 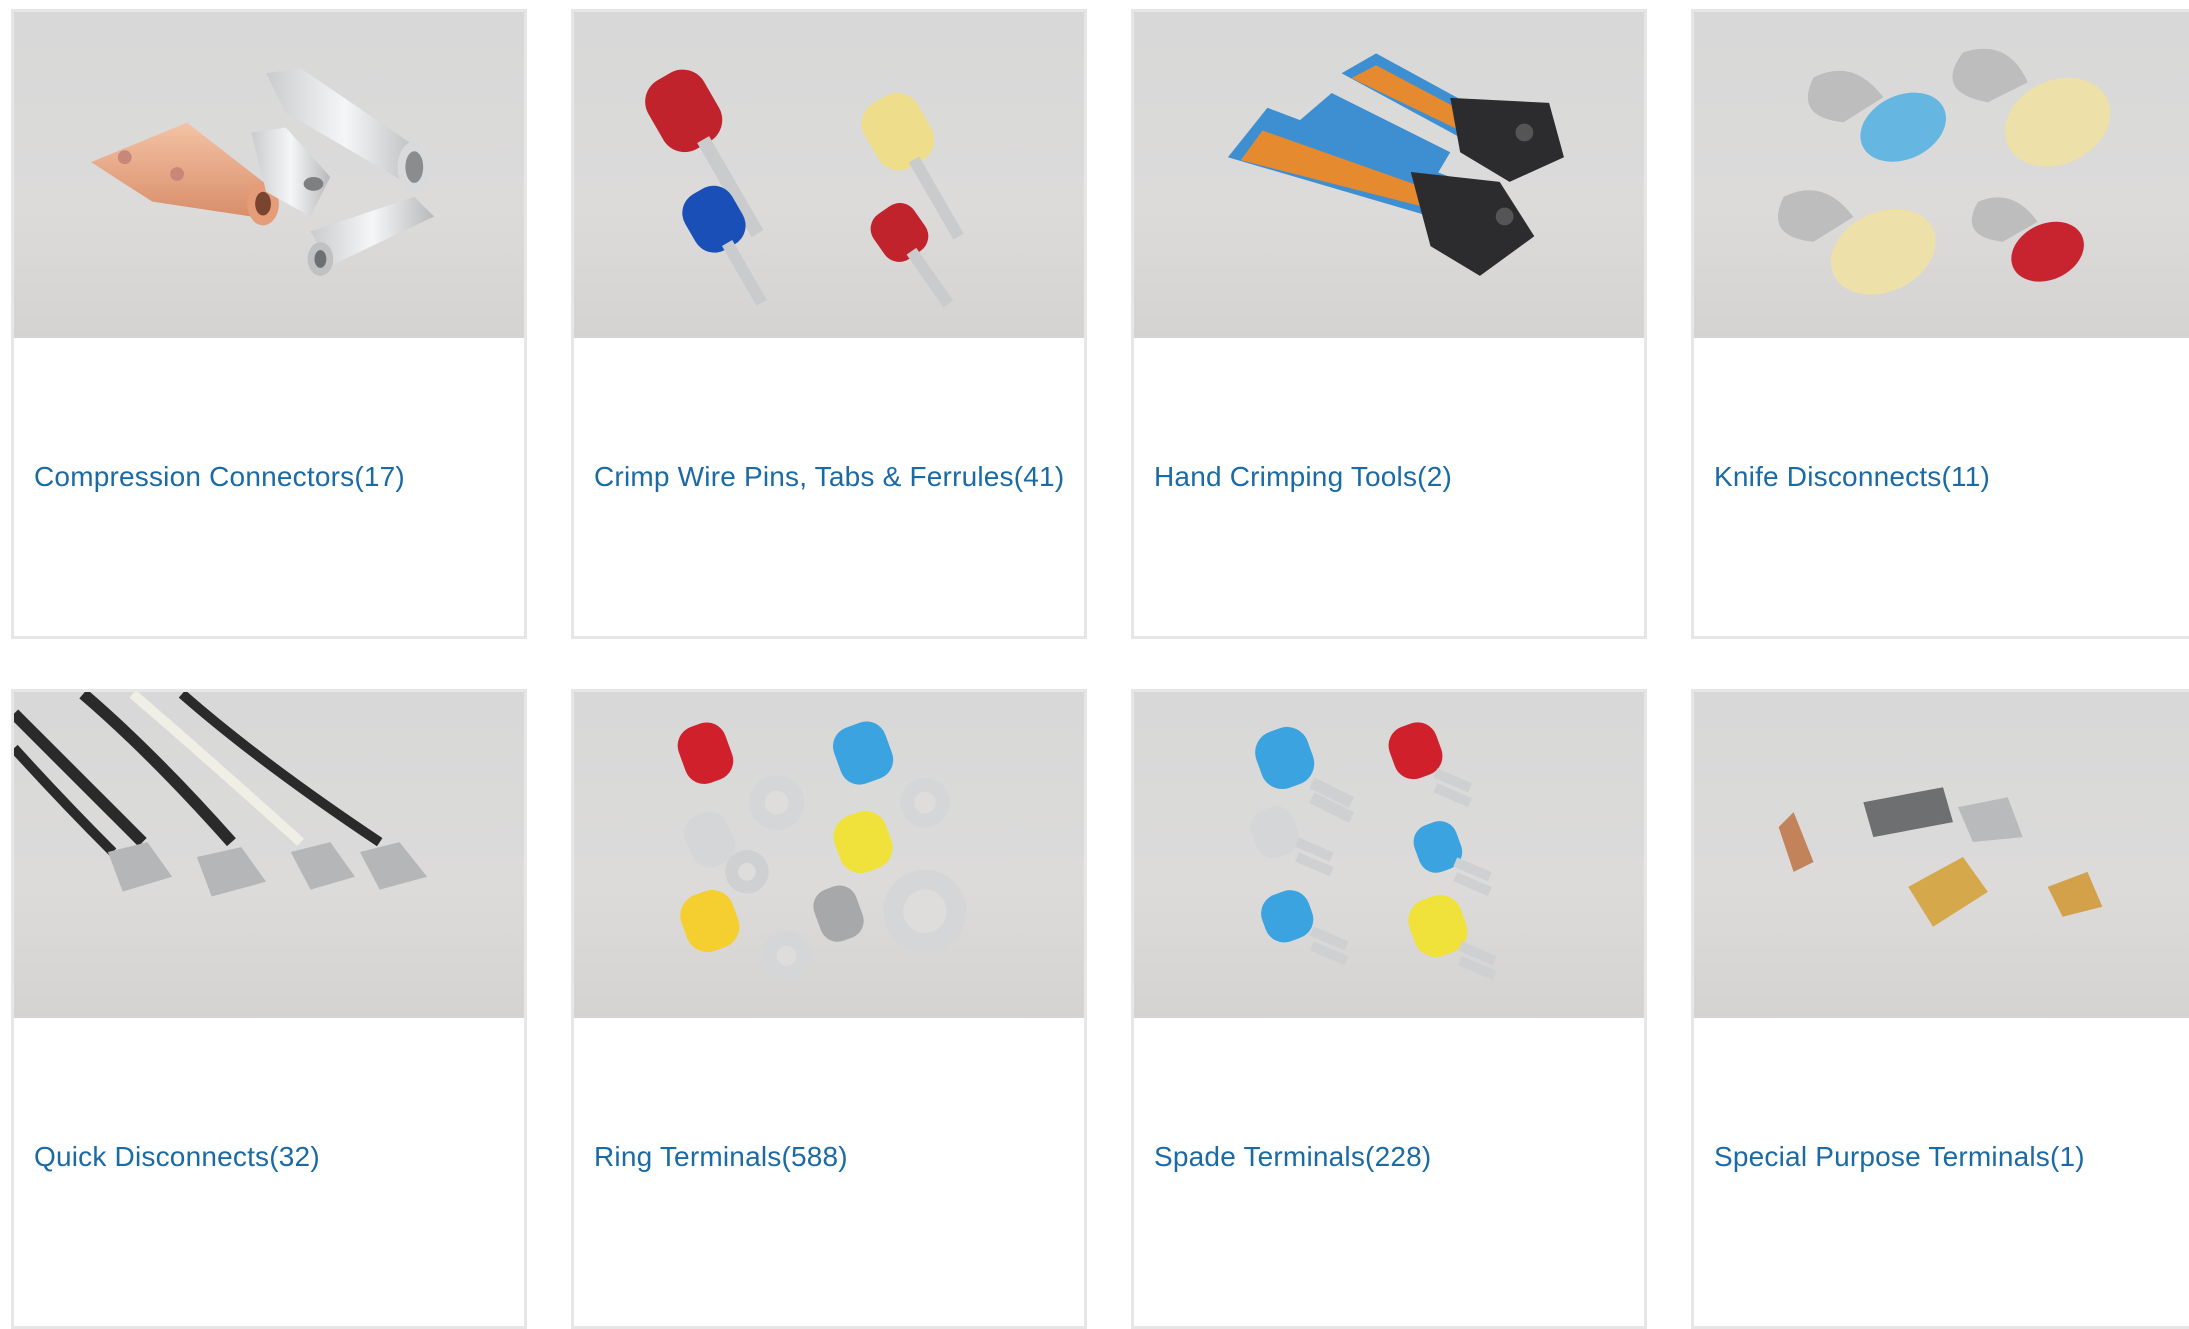 What do you see at coordinates (1852, 477) in the screenshot?
I see `category-link-knife-disconnects: Knife Disconnects(11)` at bounding box center [1852, 477].